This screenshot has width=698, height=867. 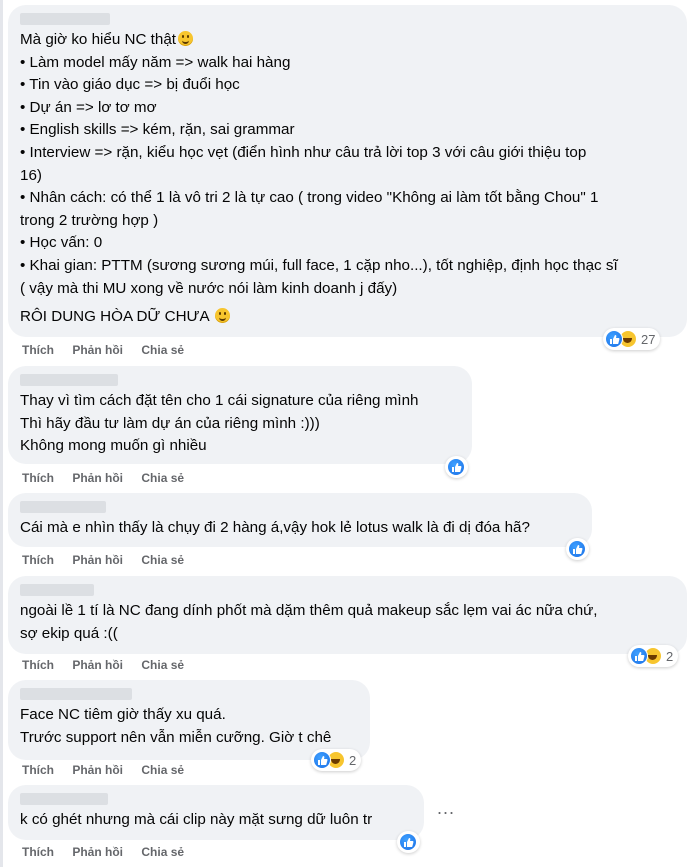 What do you see at coordinates (61, 243) in the screenshot?
I see `comment-line: • Học vấn: 0` at bounding box center [61, 243].